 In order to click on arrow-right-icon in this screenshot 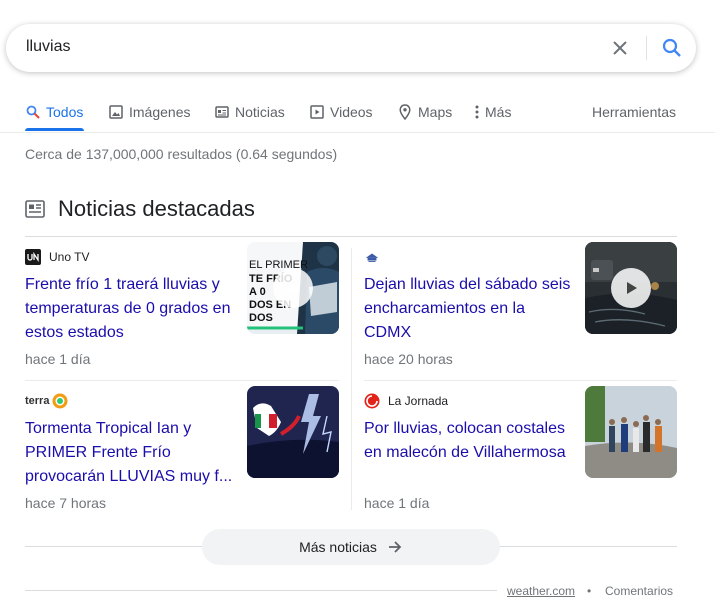, I will do `click(395, 547)`.